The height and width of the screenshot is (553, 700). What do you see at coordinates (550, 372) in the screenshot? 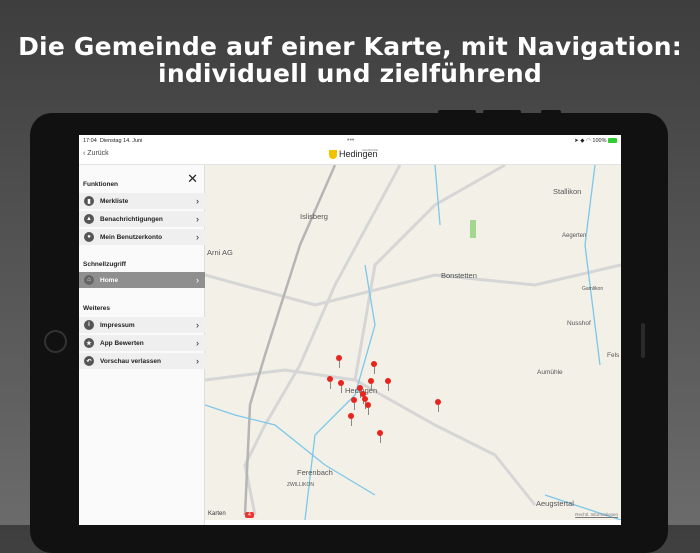
I see `map-label: Aumühle` at bounding box center [550, 372].